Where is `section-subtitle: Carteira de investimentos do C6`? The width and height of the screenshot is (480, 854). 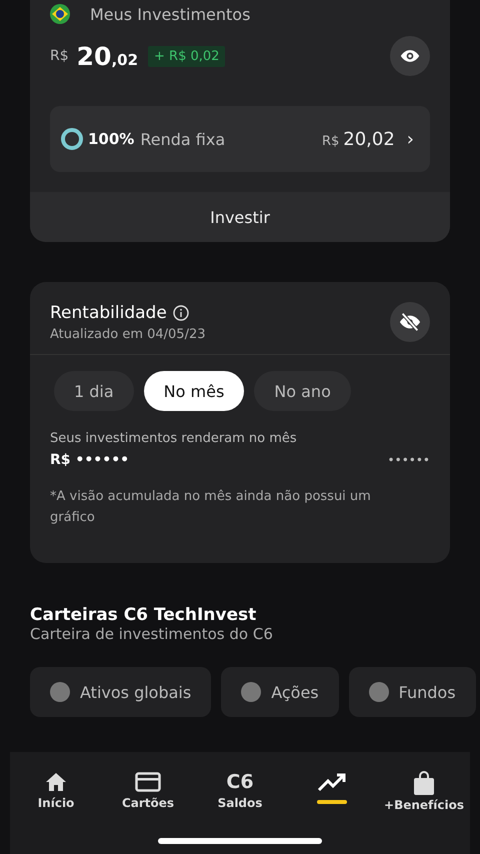
section-subtitle: Carteira de investimentos do C6 is located at coordinates (152, 634).